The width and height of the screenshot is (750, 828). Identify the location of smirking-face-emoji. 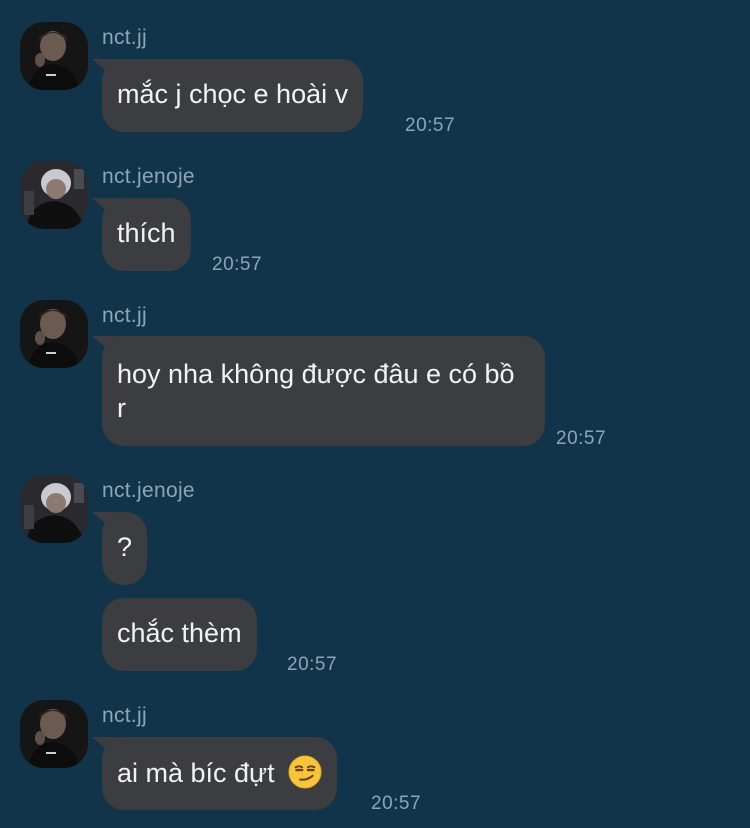
(305, 772).